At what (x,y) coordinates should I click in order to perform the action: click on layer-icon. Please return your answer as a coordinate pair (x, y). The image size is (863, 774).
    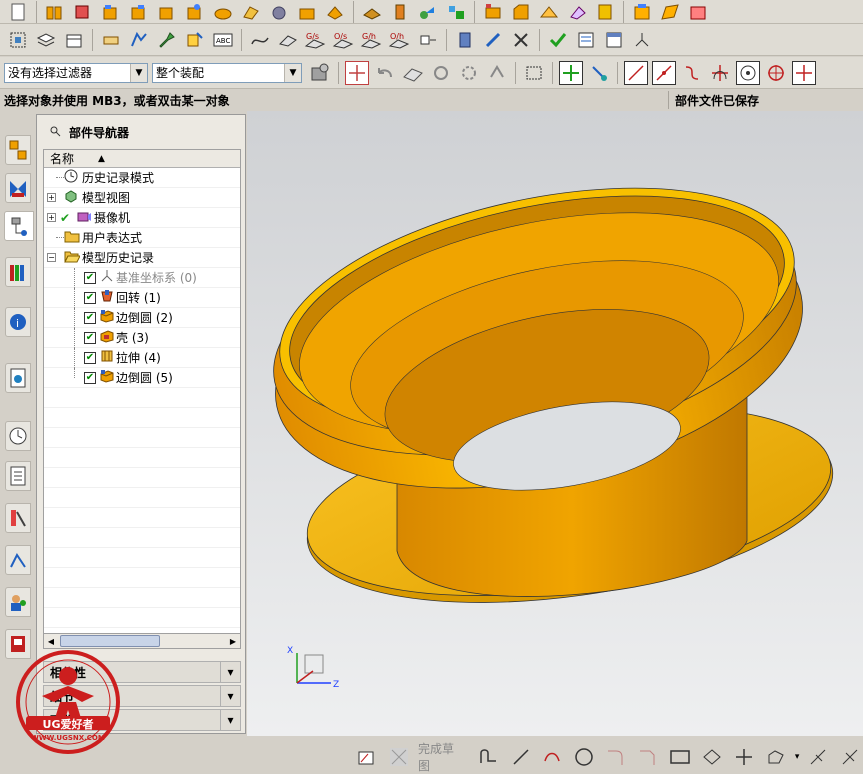
    Looking at the image, I should click on (46, 40).